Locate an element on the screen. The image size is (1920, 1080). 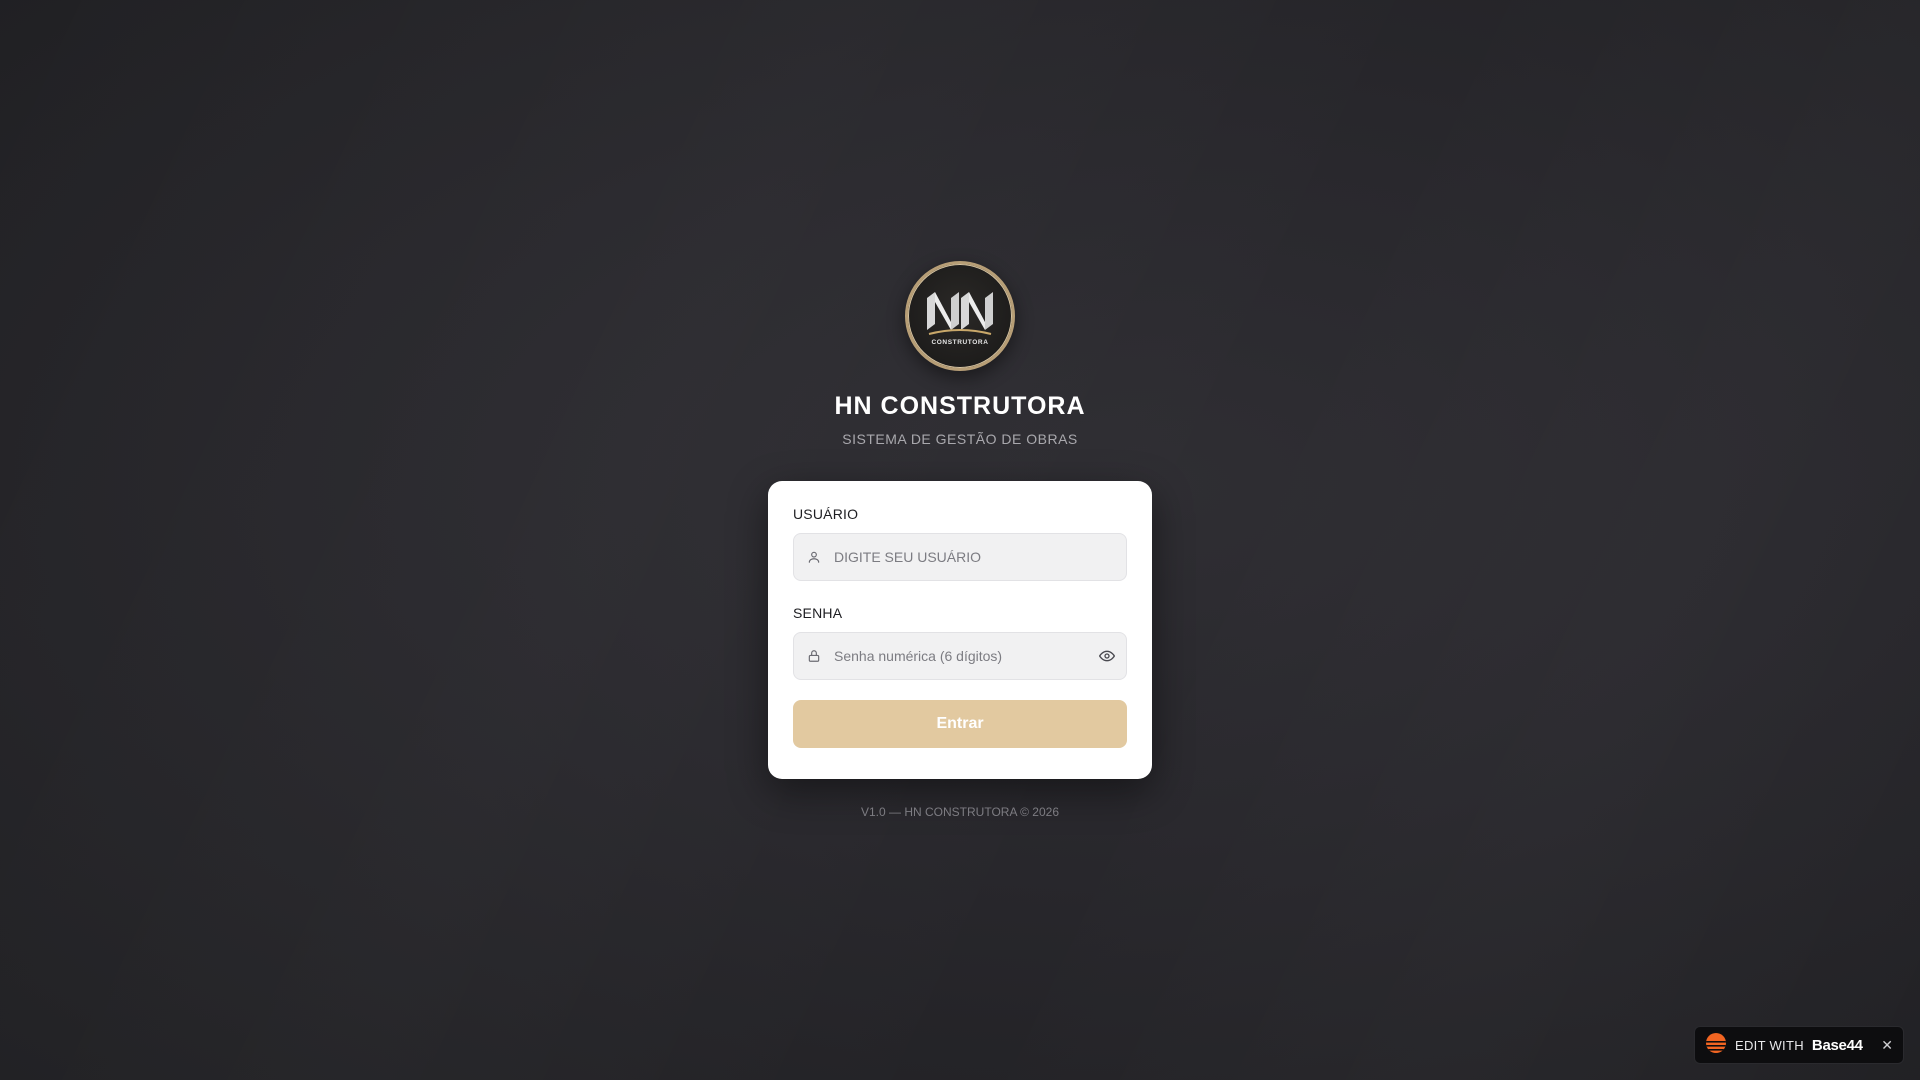
svg-text: CONSTRUTORA is located at coordinates (959, 342).